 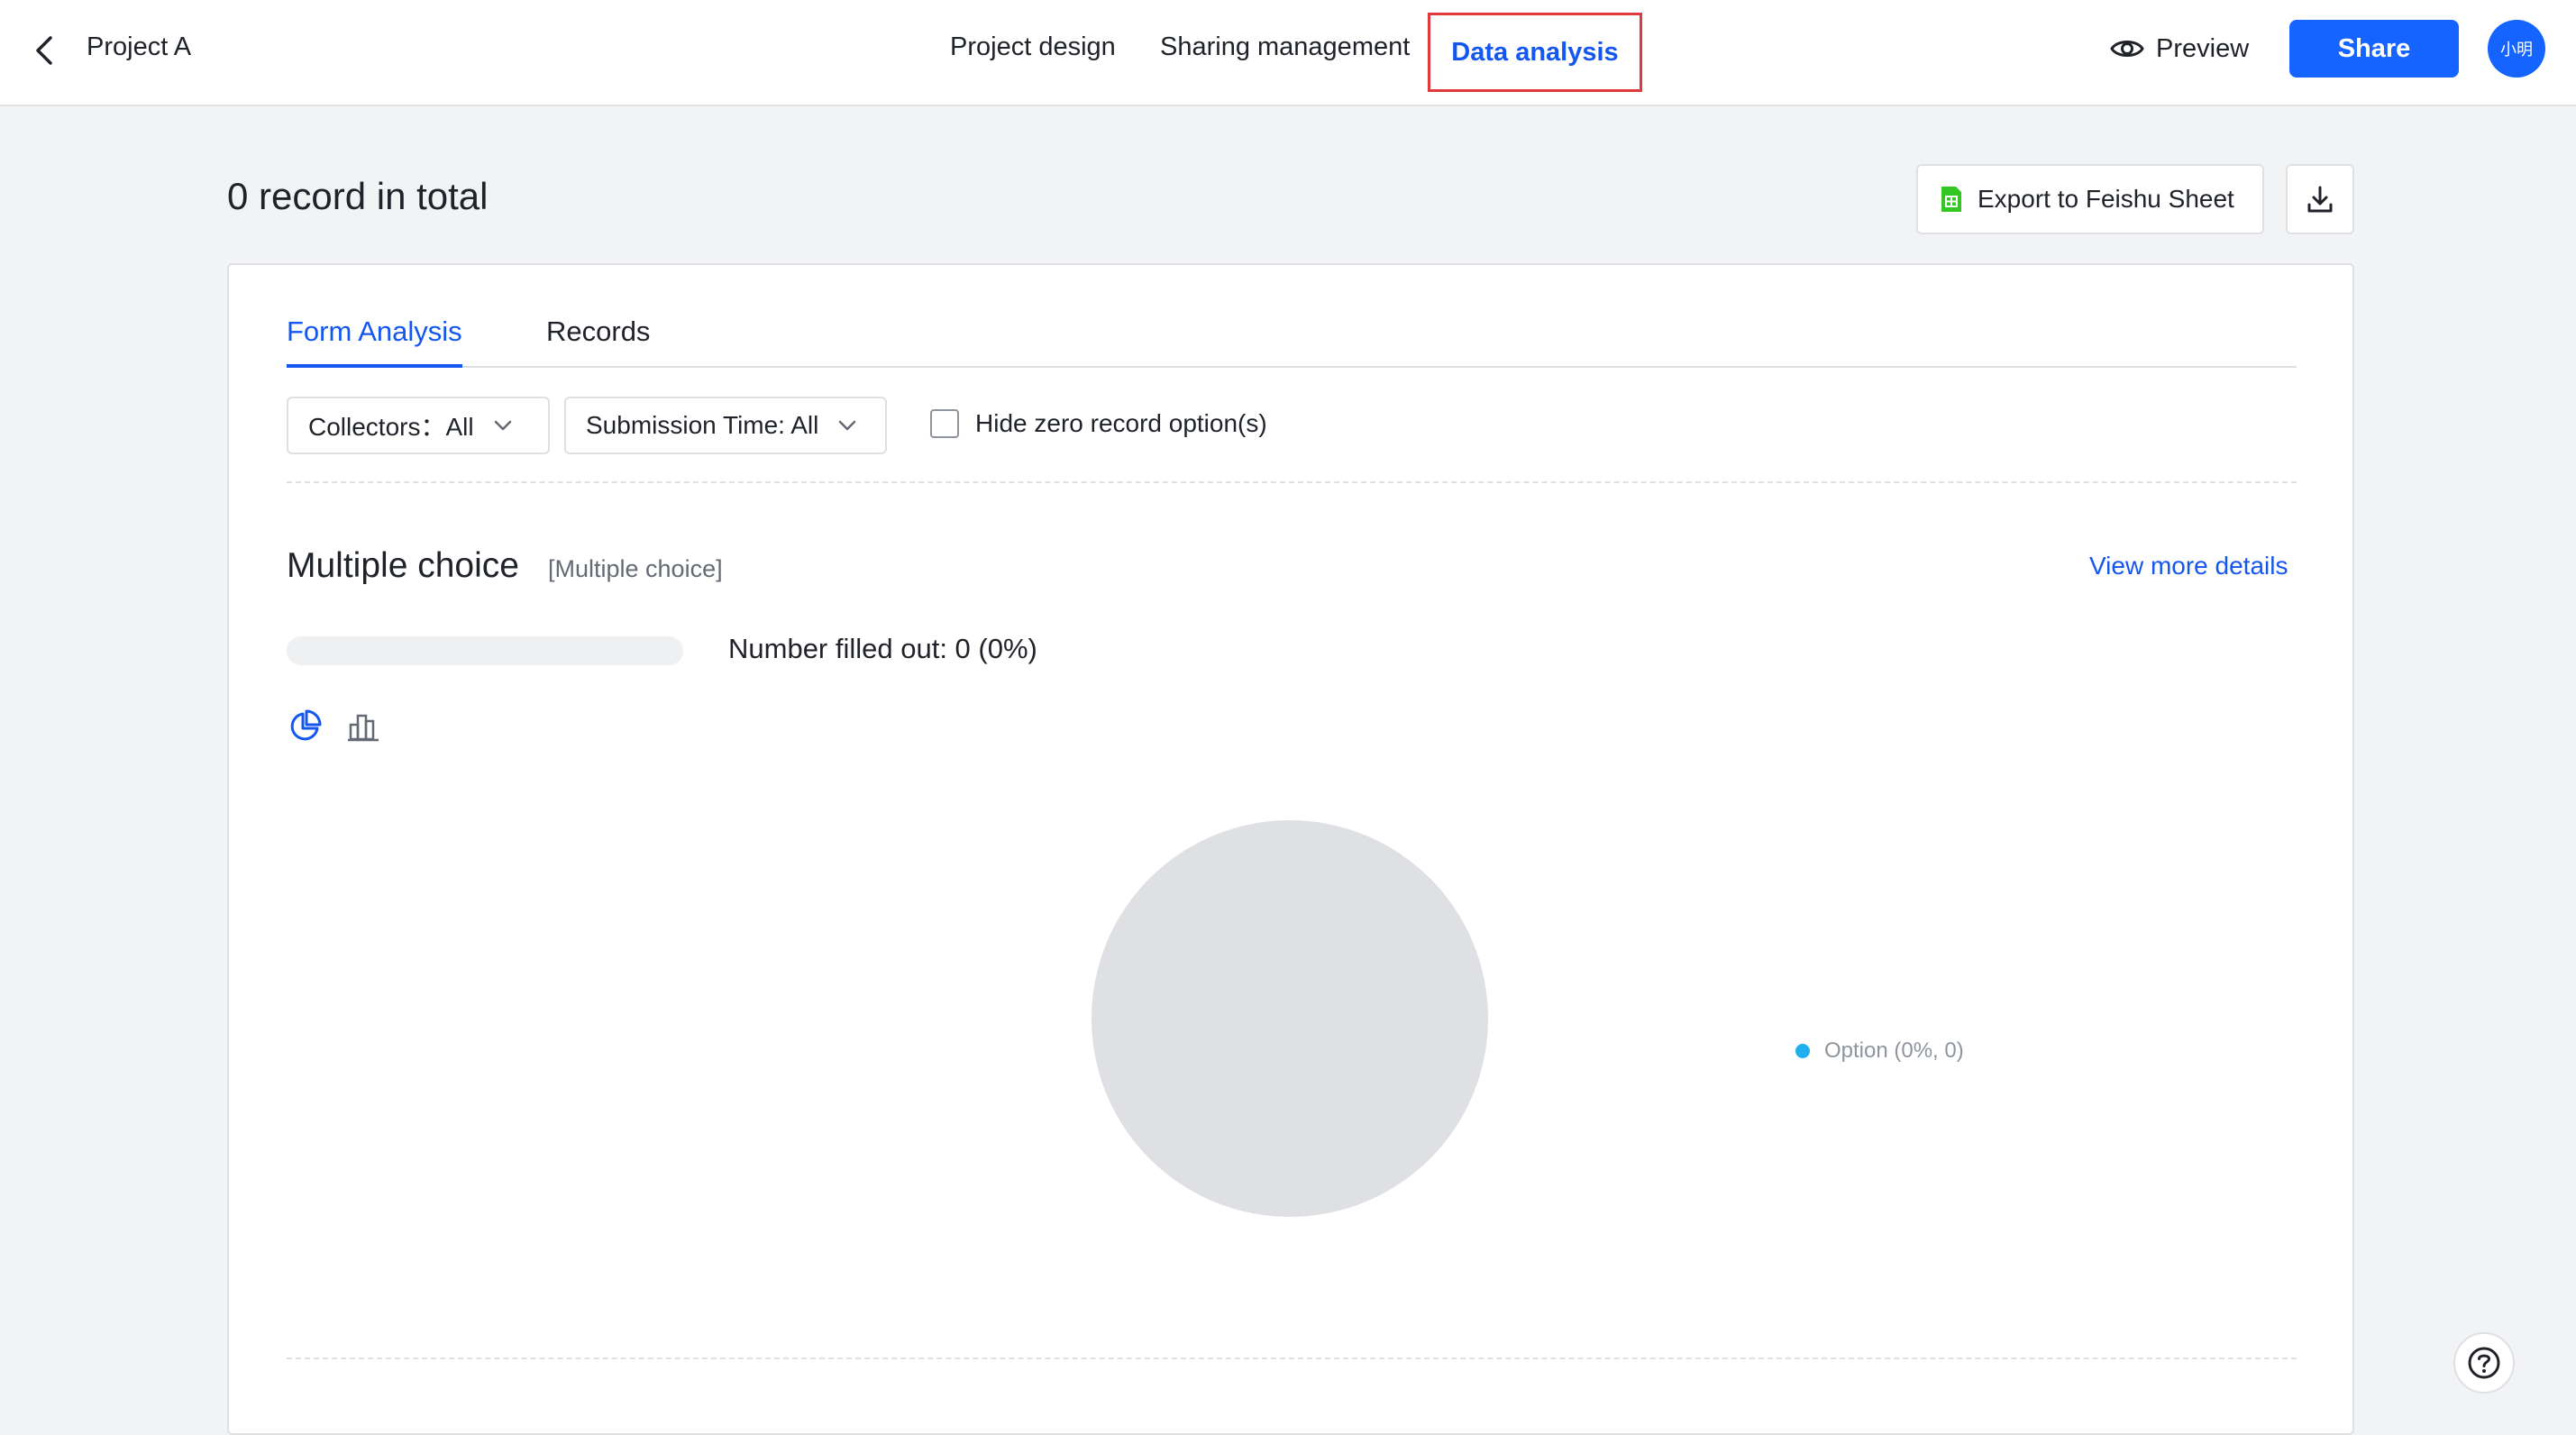 What do you see at coordinates (1033, 47) in the screenshot?
I see `tab-project-design: Project design` at bounding box center [1033, 47].